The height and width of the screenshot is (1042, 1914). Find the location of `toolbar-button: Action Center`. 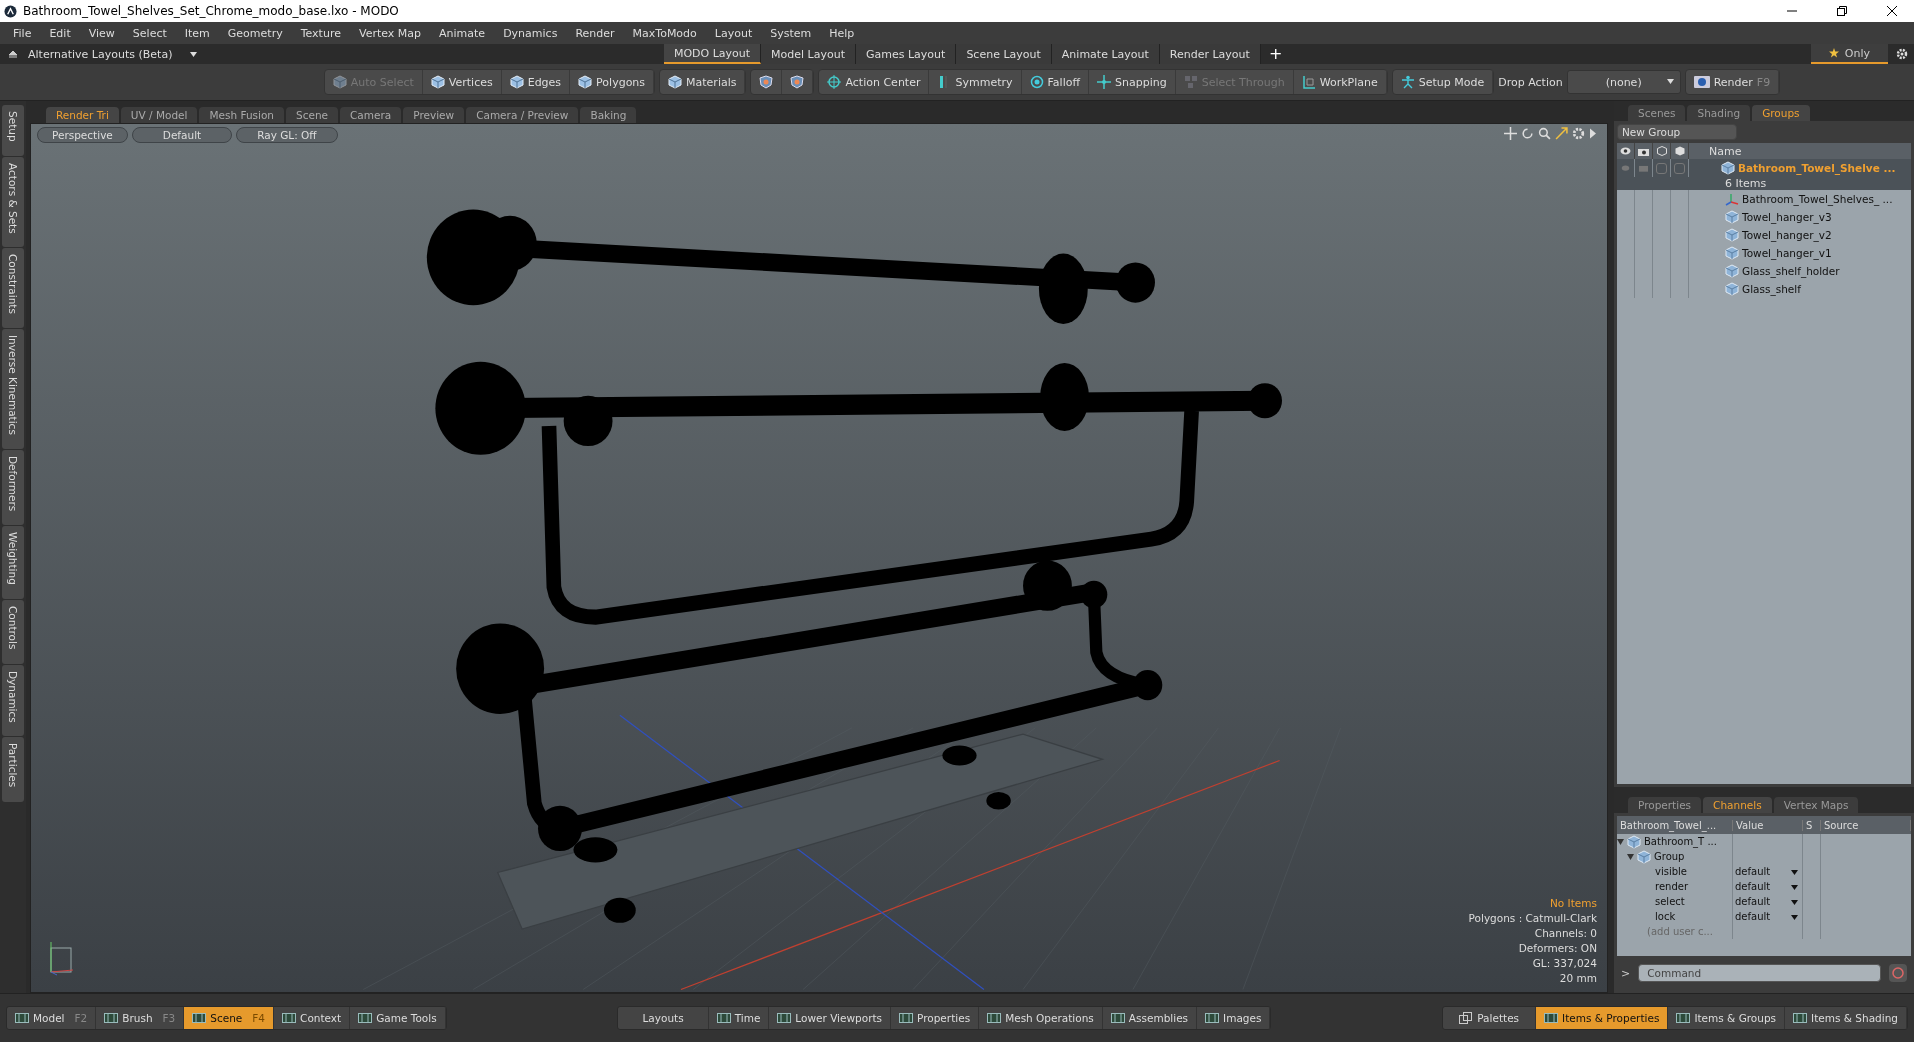

toolbar-button: Action Center is located at coordinates (874, 82).